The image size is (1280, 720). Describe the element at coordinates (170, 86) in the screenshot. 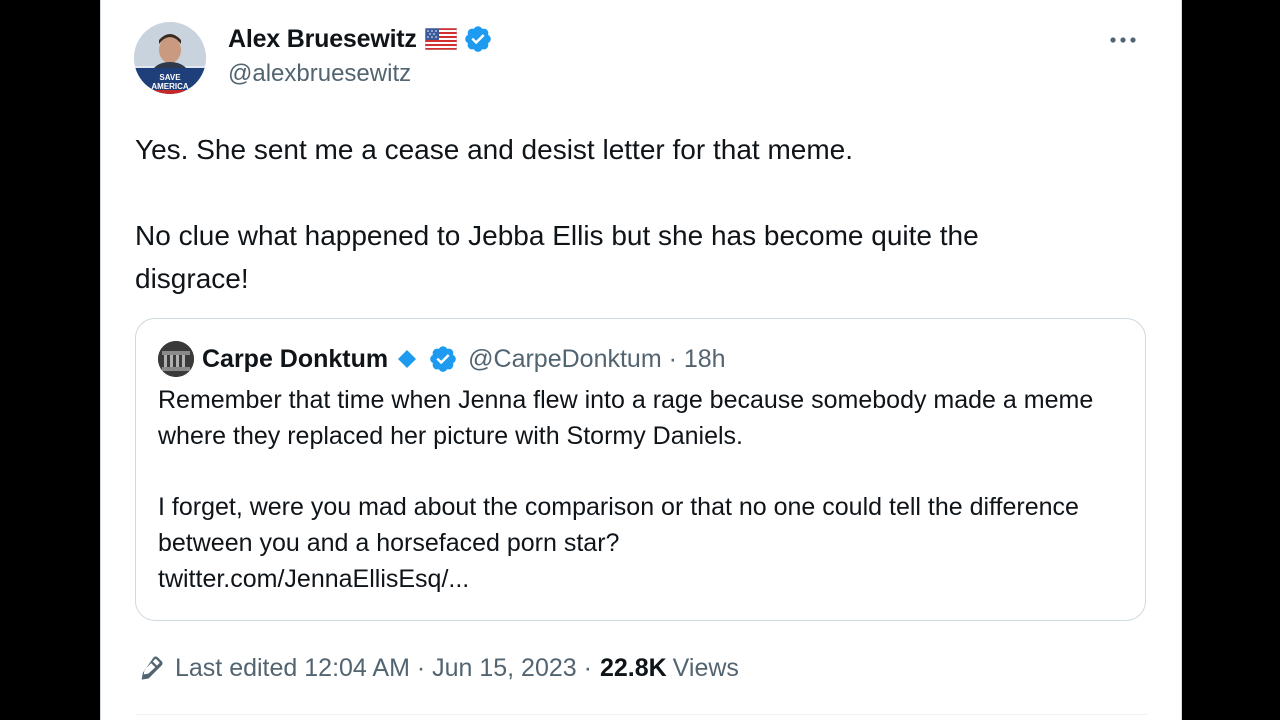

I see `svg-text: AMERICA` at that location.